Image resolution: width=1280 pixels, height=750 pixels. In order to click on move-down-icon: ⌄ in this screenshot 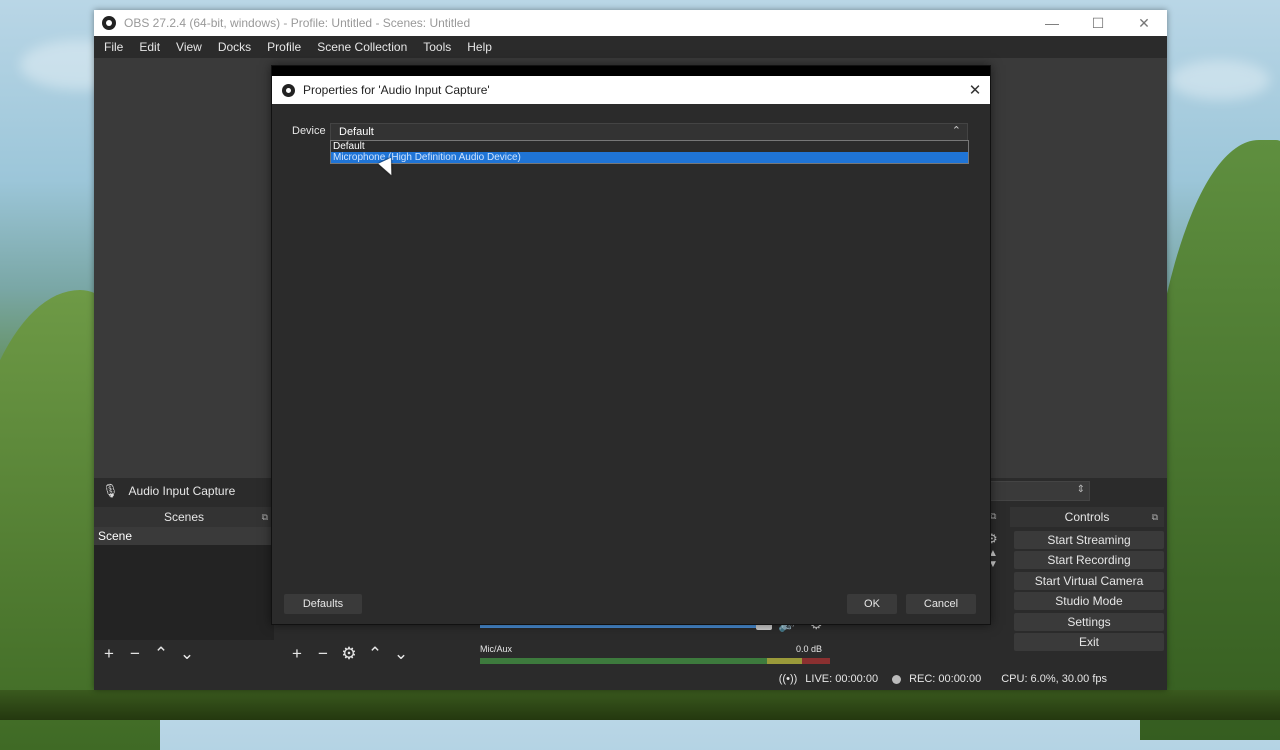, I will do `click(187, 654)`.